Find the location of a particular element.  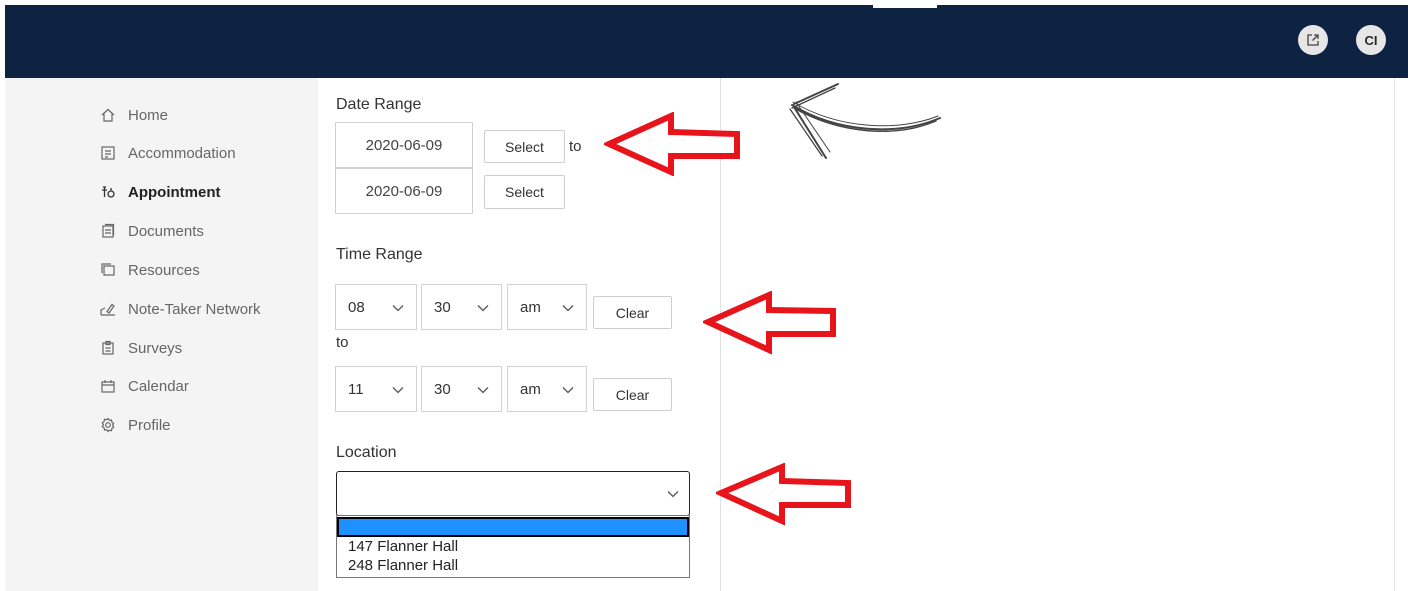

topbar-tab-indicator is located at coordinates (905, 6).